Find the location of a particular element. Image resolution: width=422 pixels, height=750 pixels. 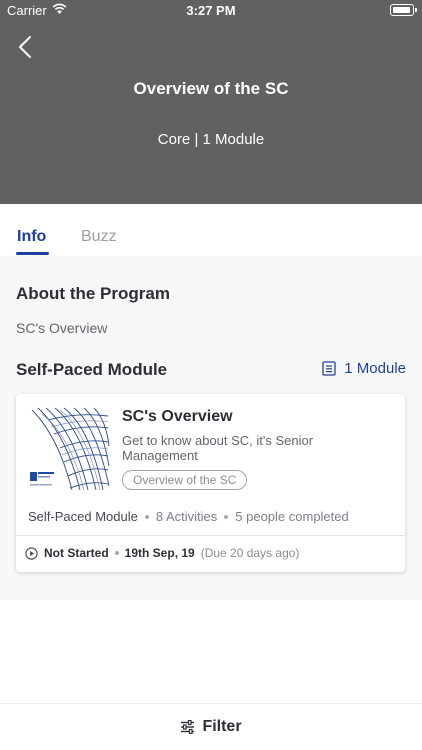

module-status: Not Started is located at coordinates (76, 553).